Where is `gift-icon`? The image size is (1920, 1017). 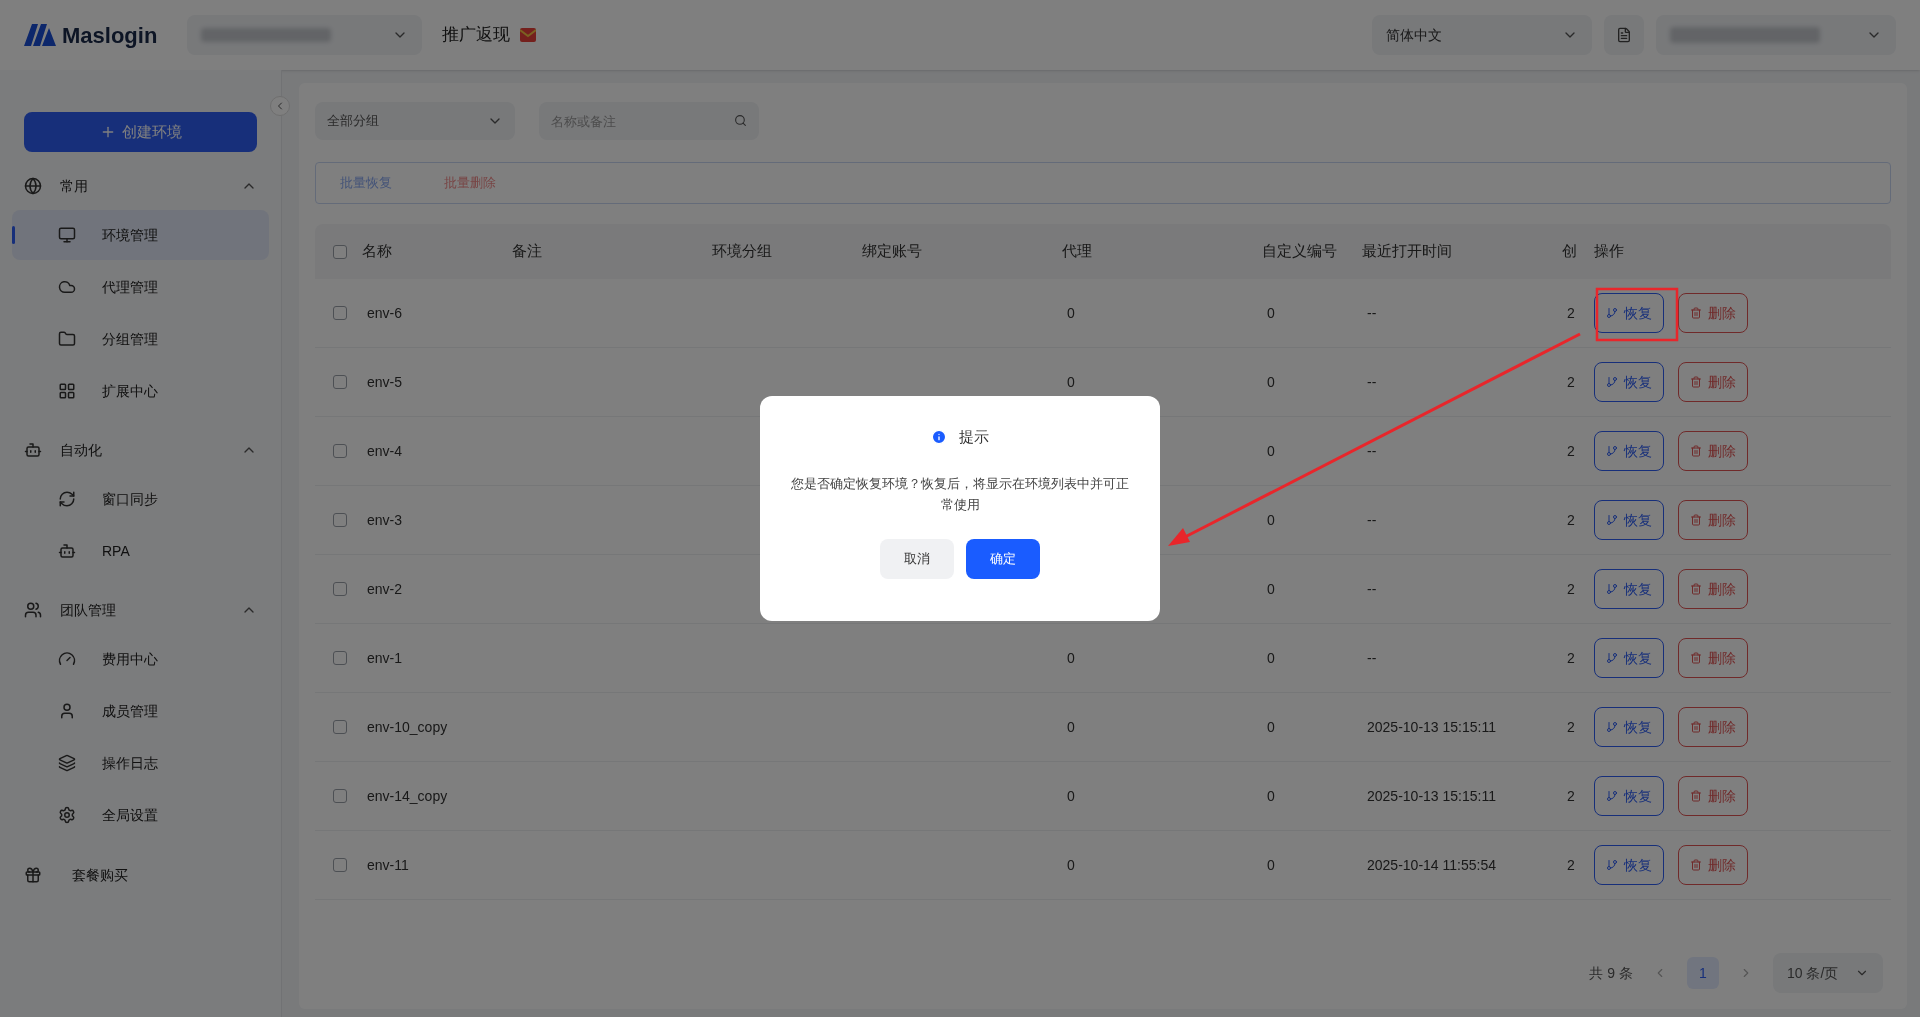 gift-icon is located at coordinates (33, 875).